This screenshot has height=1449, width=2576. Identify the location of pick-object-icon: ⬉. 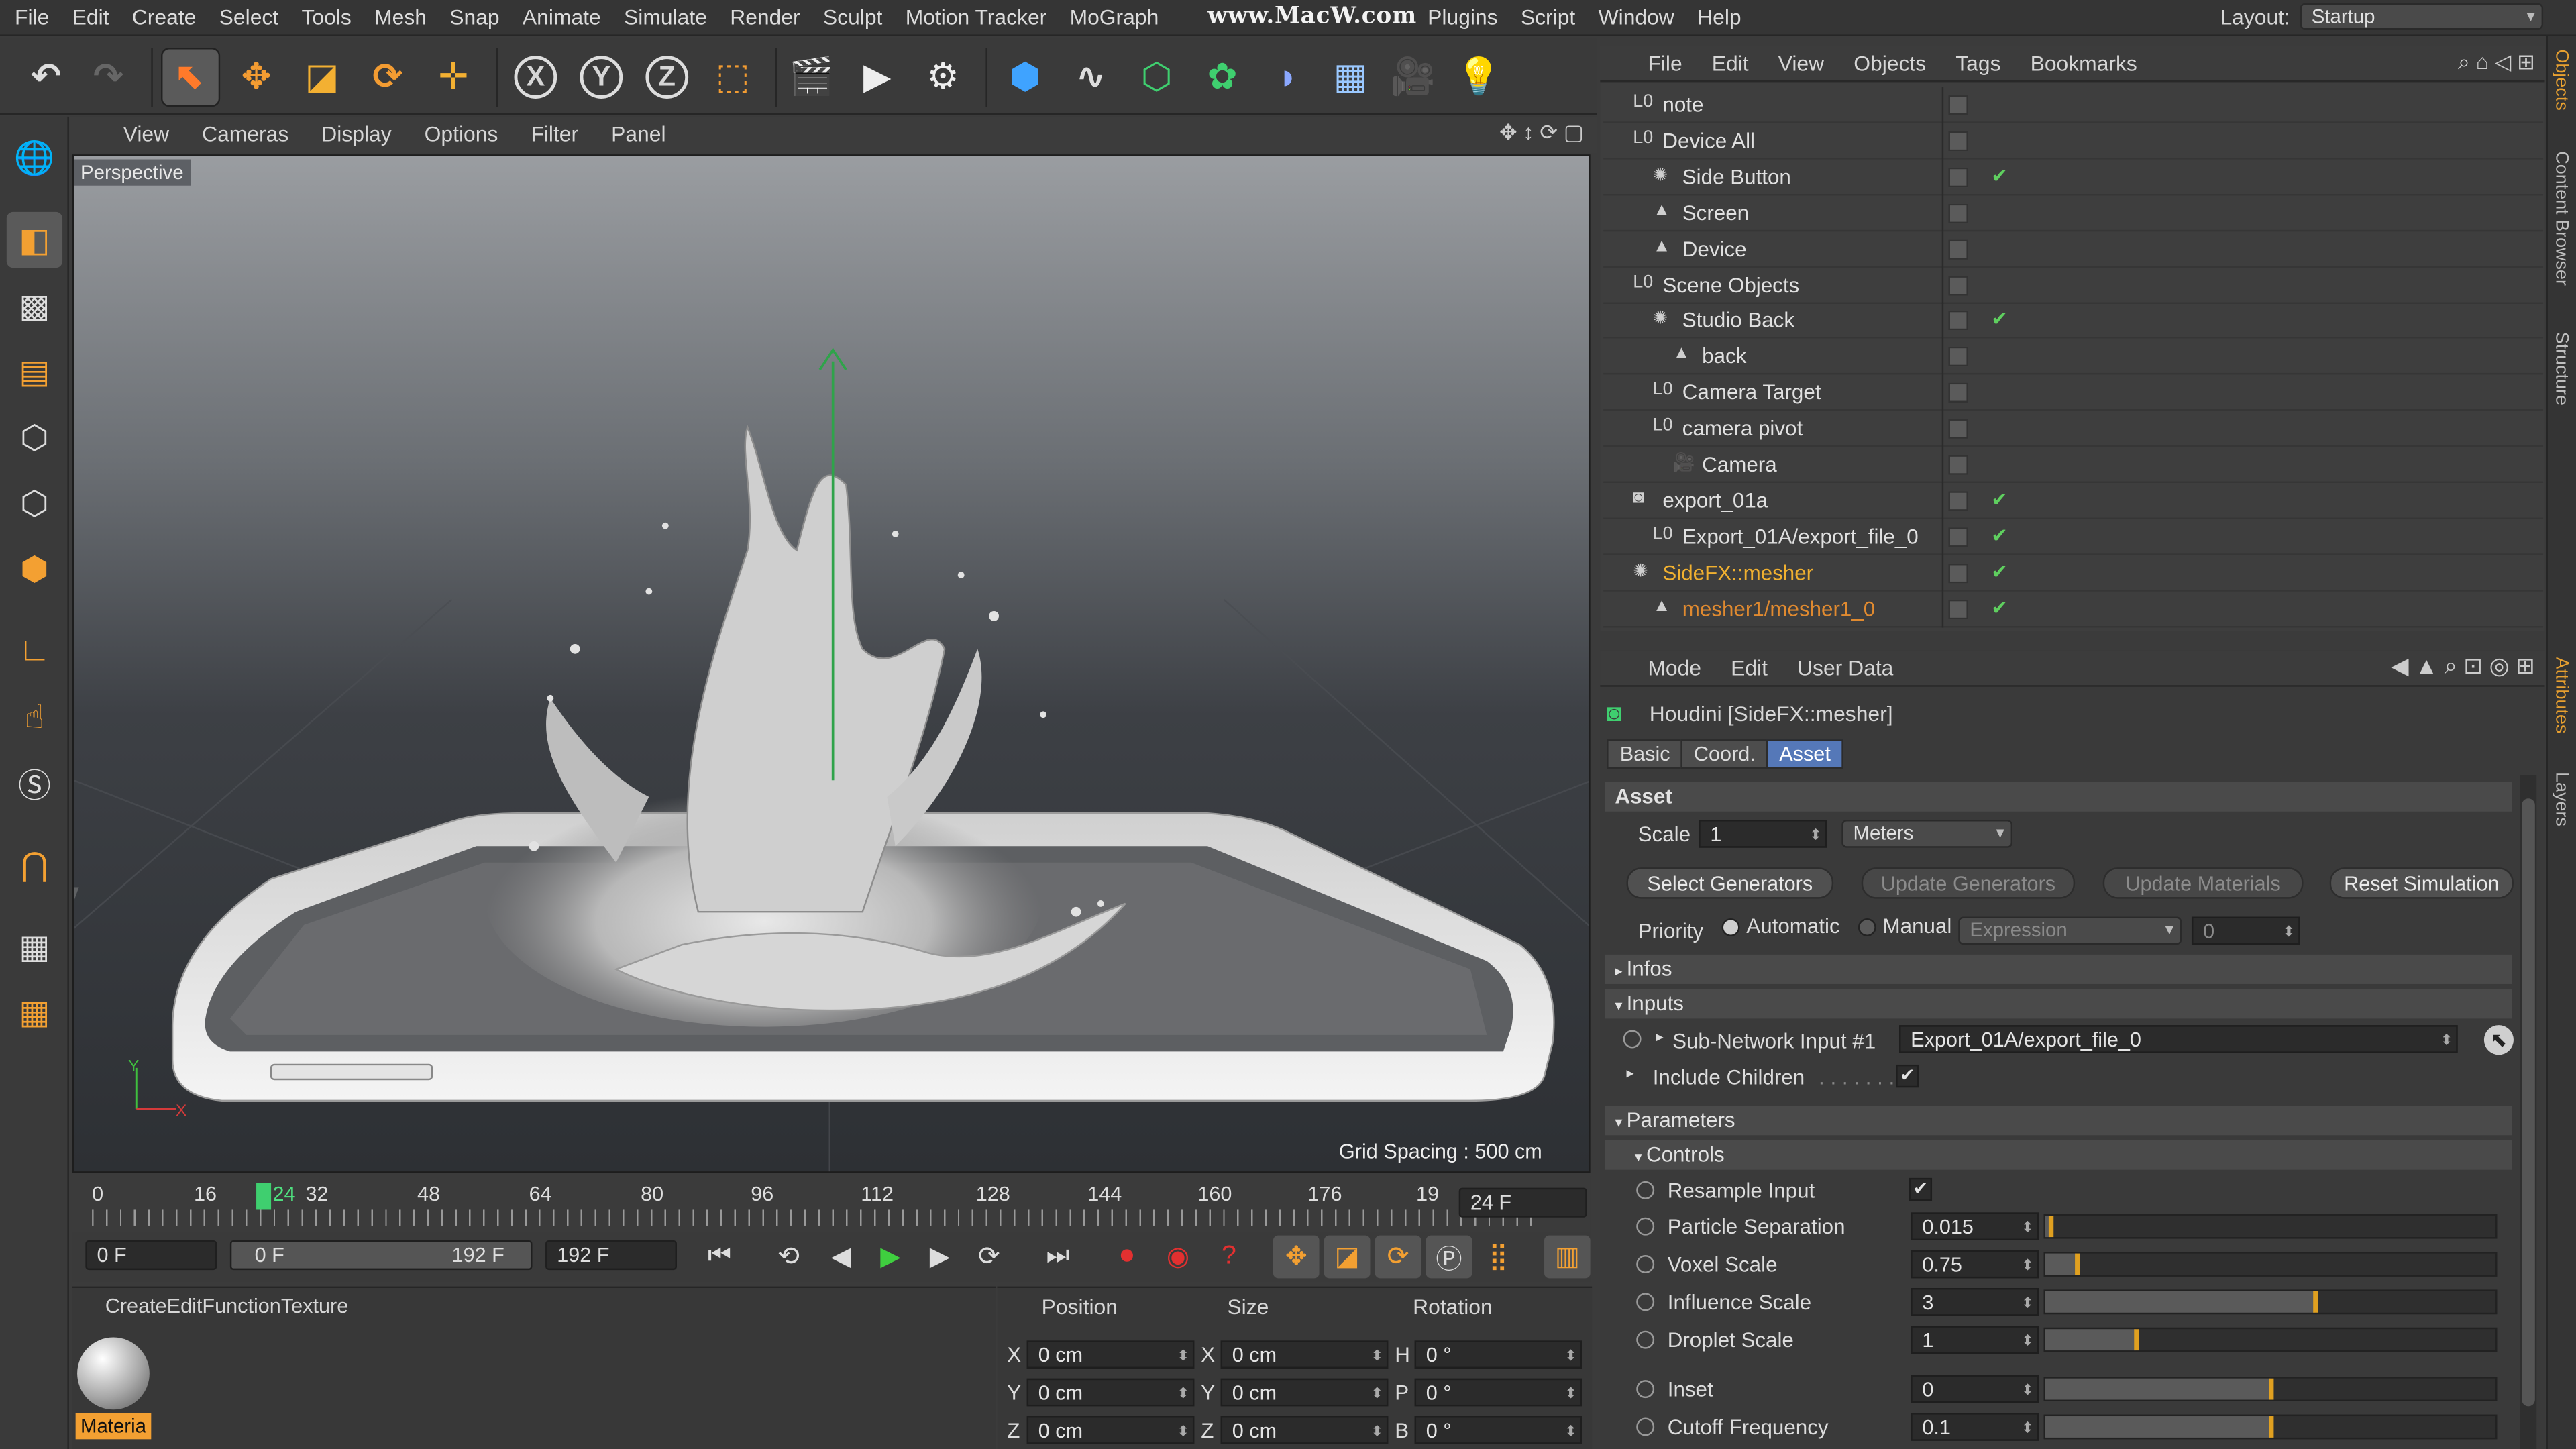
(2498, 1040).